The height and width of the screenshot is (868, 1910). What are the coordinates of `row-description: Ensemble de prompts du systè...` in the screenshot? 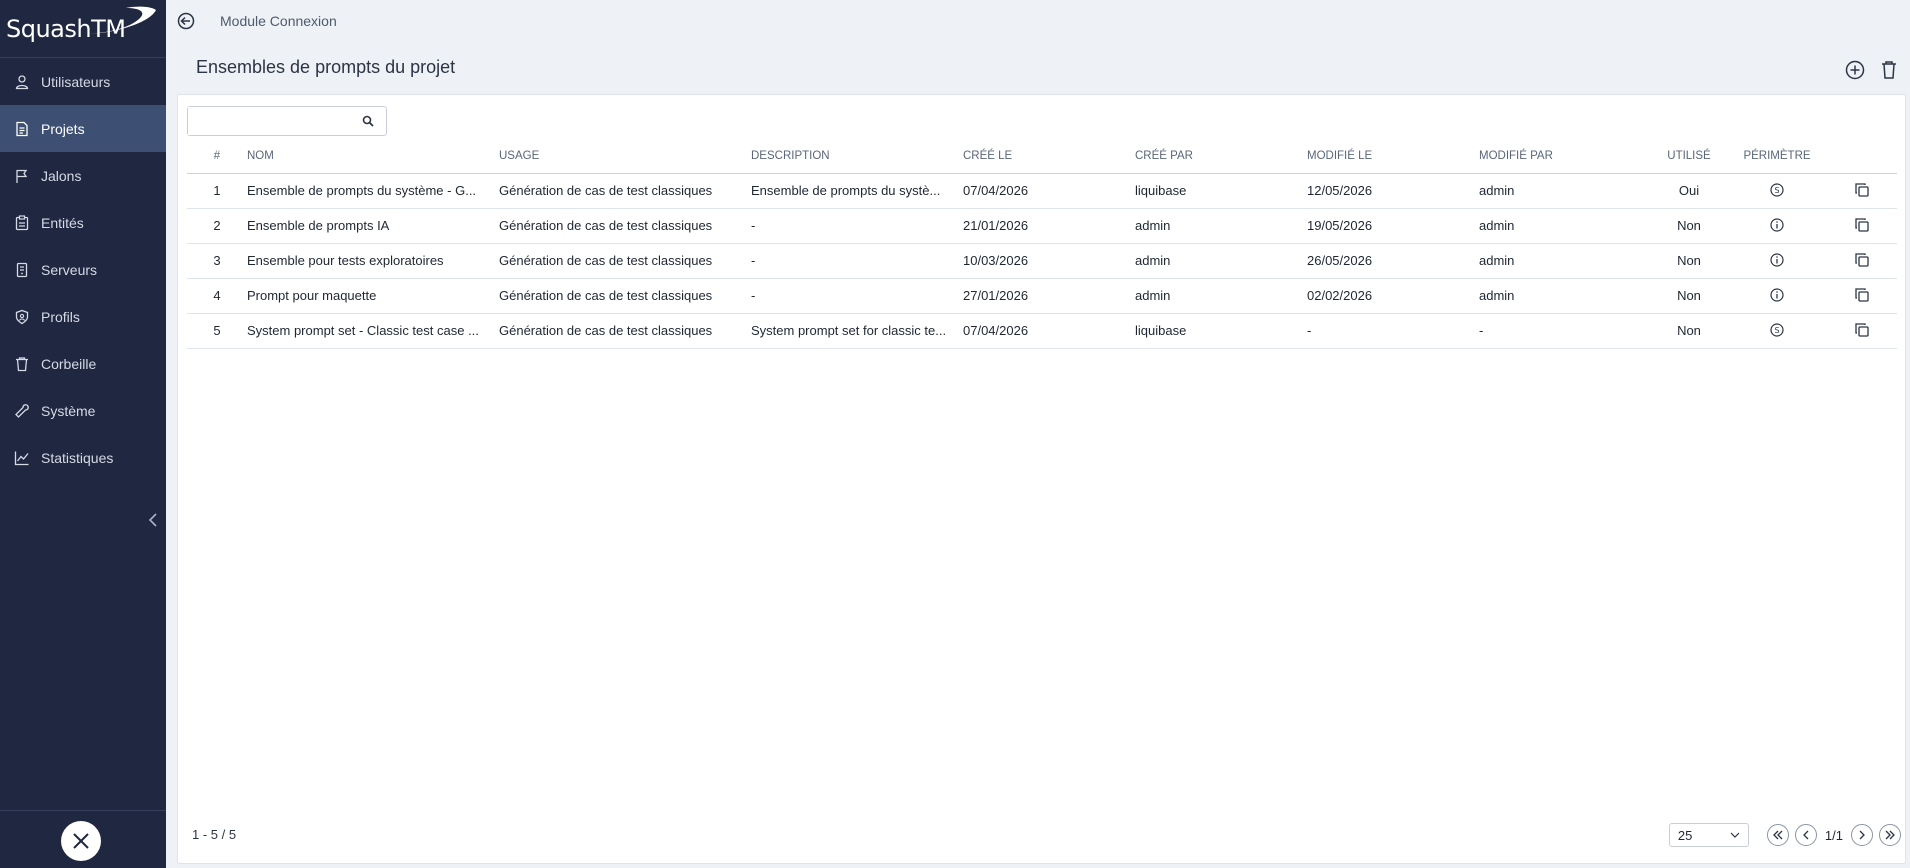 It's located at (857, 191).